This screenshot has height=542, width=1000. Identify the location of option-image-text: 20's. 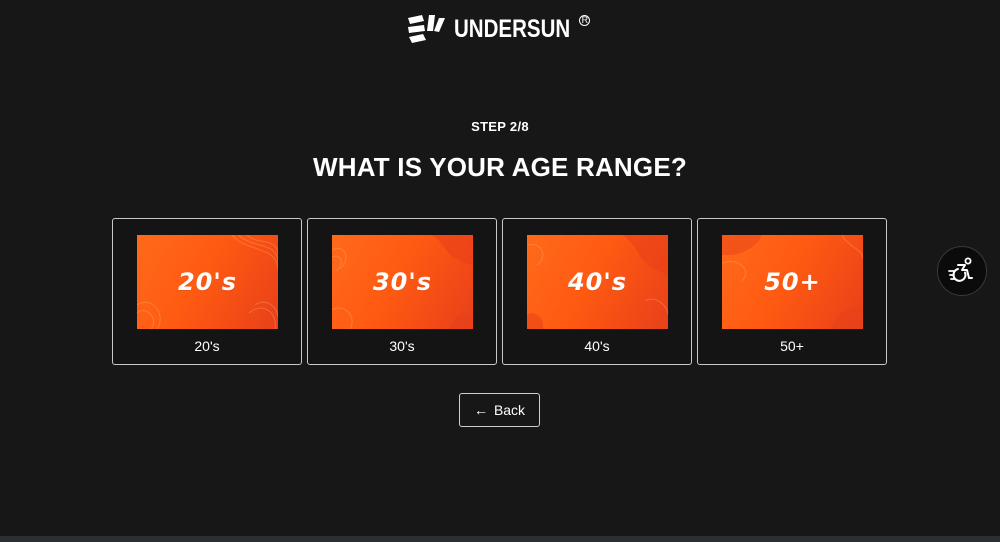
(207, 282).